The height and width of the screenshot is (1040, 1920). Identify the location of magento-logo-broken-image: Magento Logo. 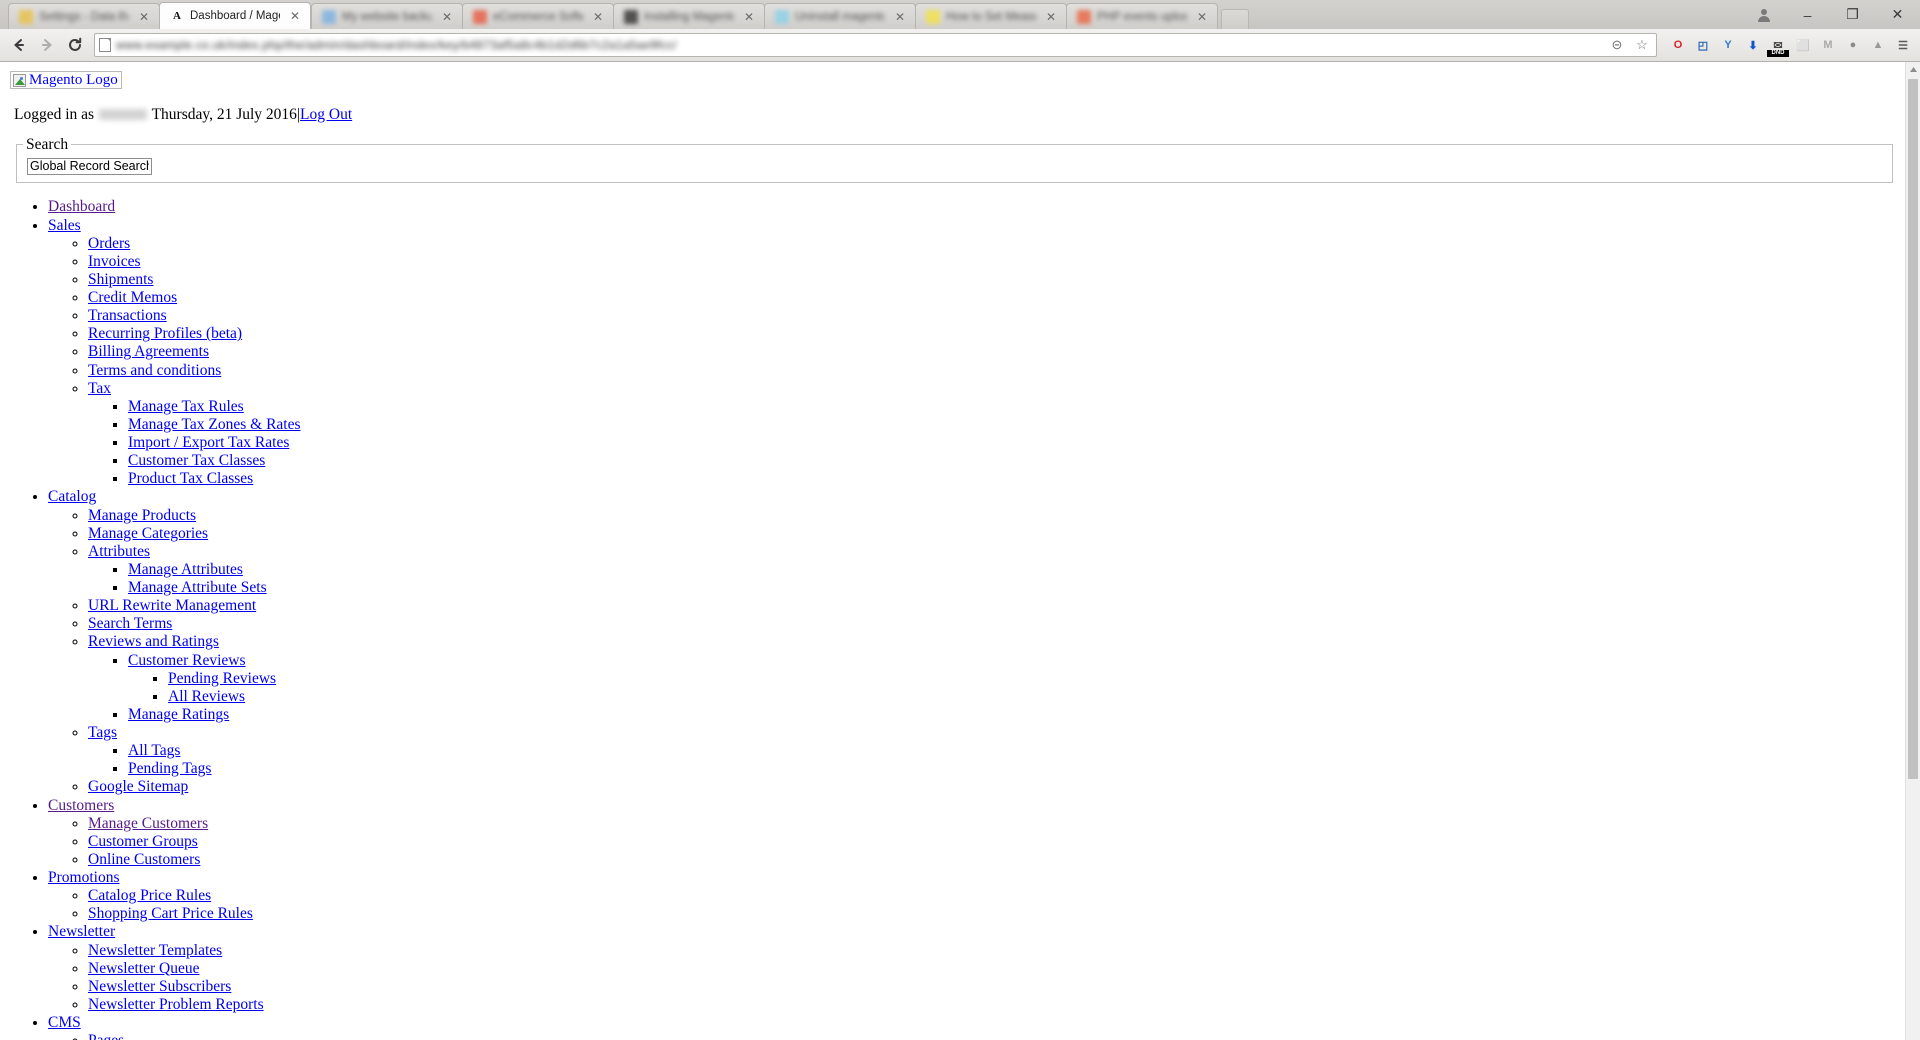
(66, 80).